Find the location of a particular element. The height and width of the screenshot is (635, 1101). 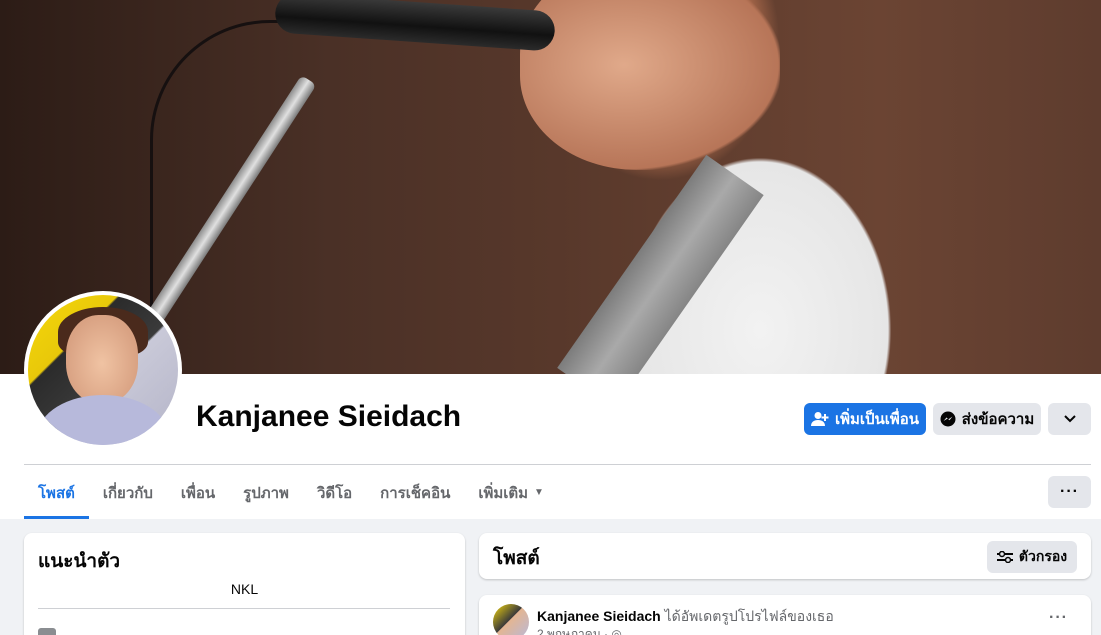

header-divider is located at coordinates (557, 464).